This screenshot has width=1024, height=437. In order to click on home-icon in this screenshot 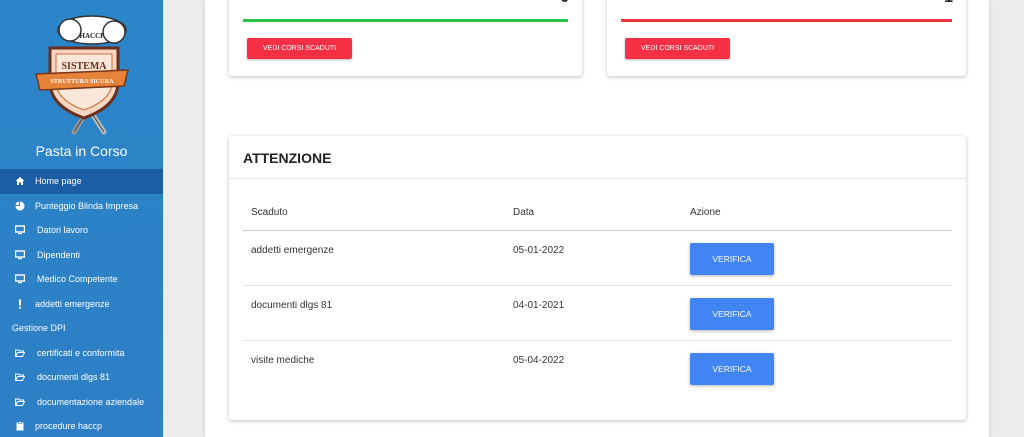, I will do `click(20, 181)`.